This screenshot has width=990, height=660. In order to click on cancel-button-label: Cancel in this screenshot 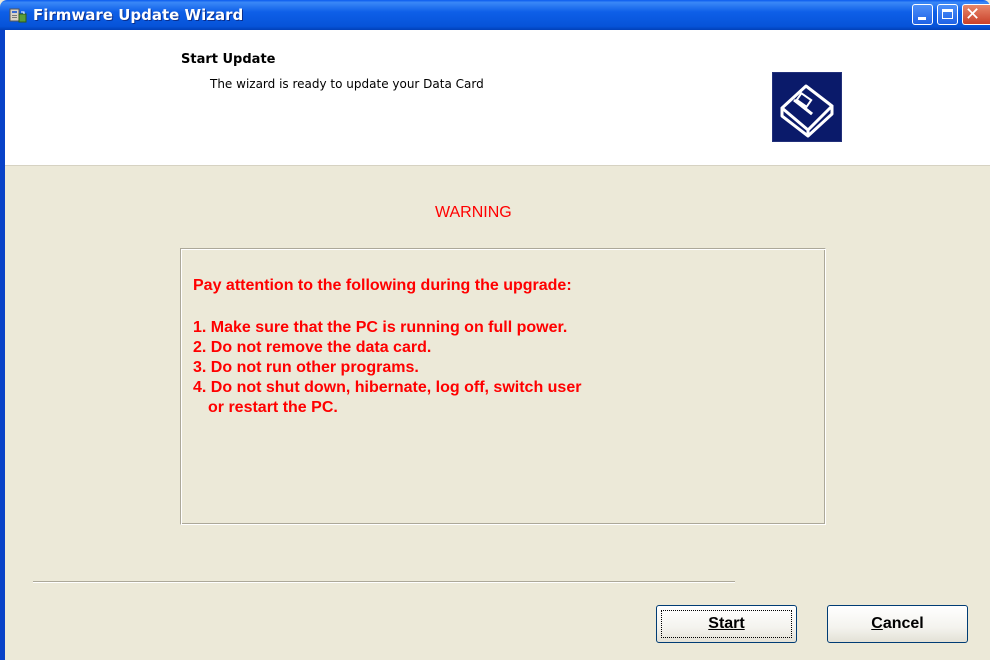, I will do `click(897, 623)`.